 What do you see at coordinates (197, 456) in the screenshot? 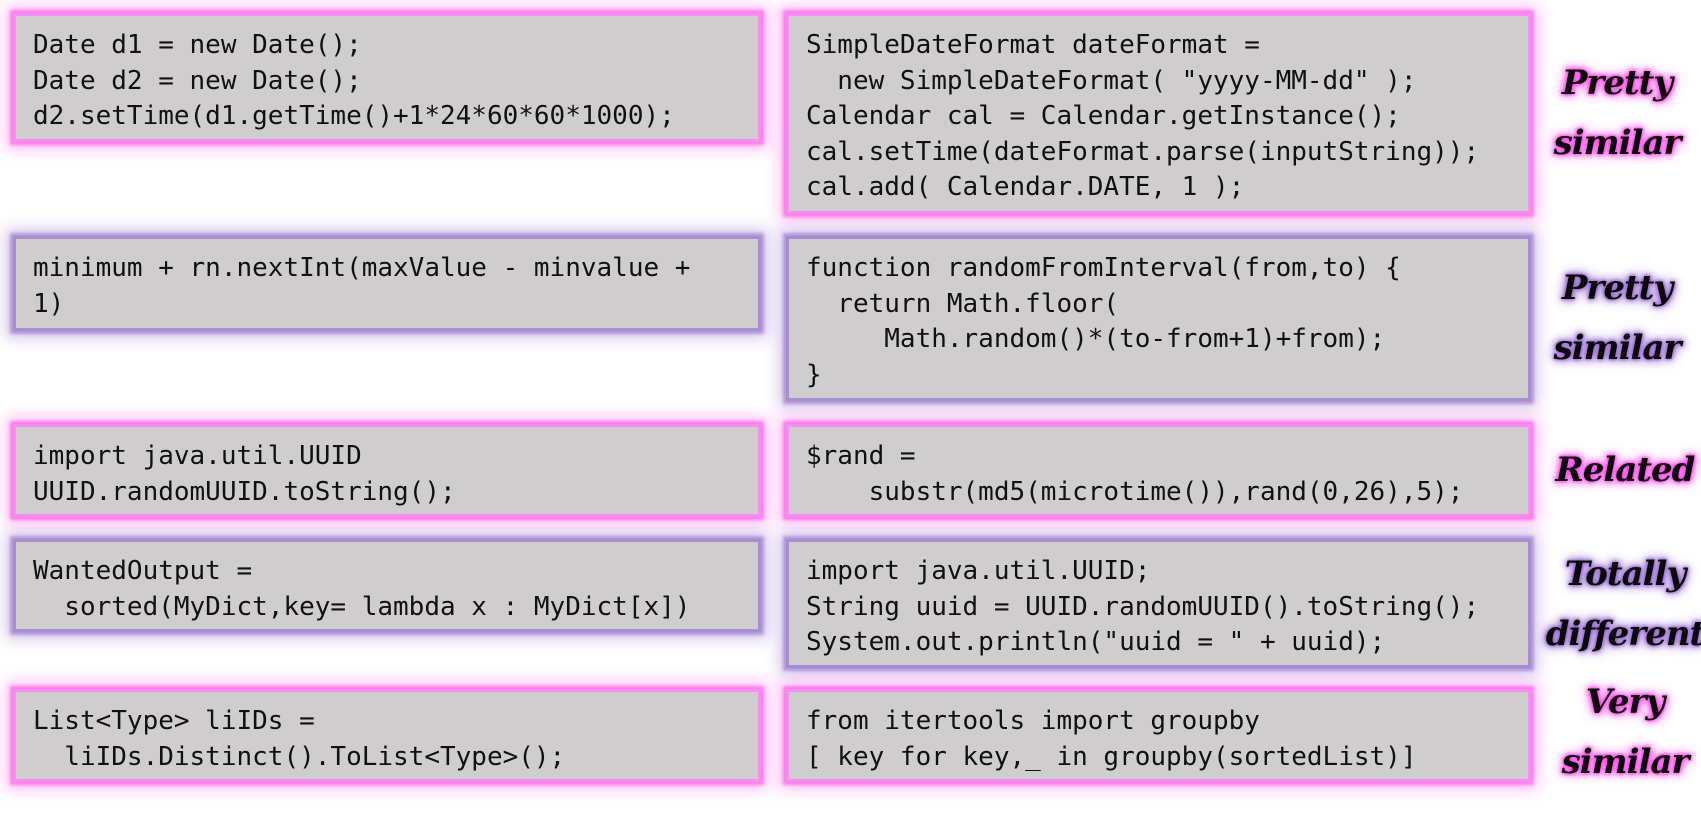
I see `code-line: import java.util.UUID` at bounding box center [197, 456].